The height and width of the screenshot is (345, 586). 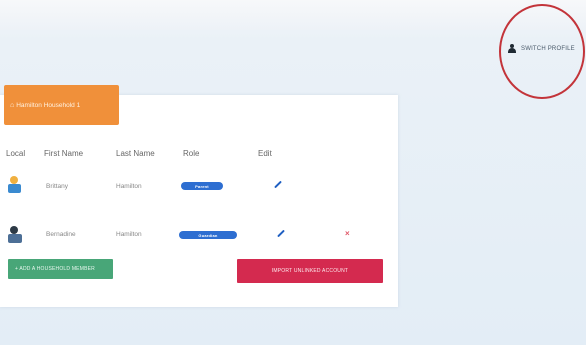 What do you see at coordinates (191, 153) in the screenshot?
I see `column-header-role: Role` at bounding box center [191, 153].